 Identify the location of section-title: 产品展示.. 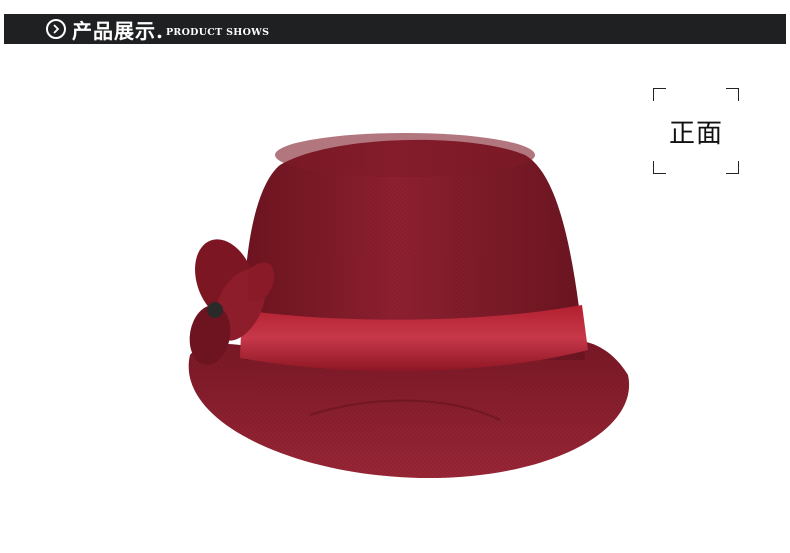
(118, 30).